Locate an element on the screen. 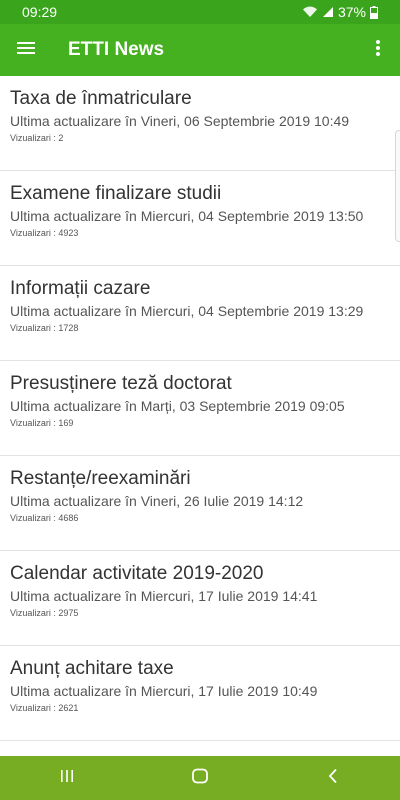 This screenshot has width=400, height=800. home-icon is located at coordinates (200, 778).